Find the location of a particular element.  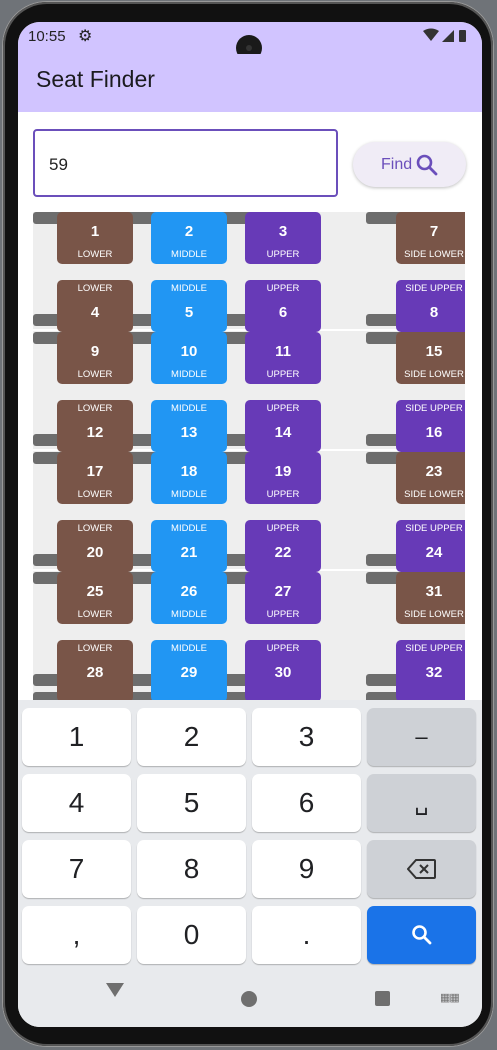

seat: LOWER 28 is located at coordinates (95, 671).